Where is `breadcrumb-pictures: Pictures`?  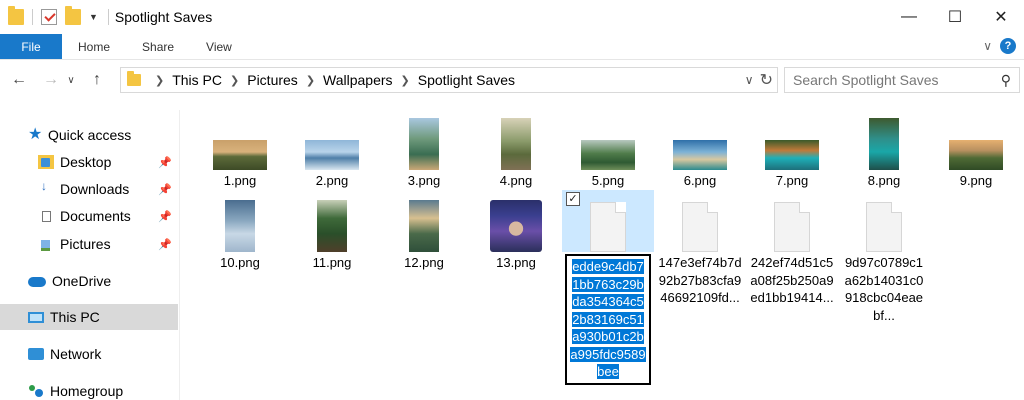 breadcrumb-pictures: Pictures is located at coordinates (272, 80).